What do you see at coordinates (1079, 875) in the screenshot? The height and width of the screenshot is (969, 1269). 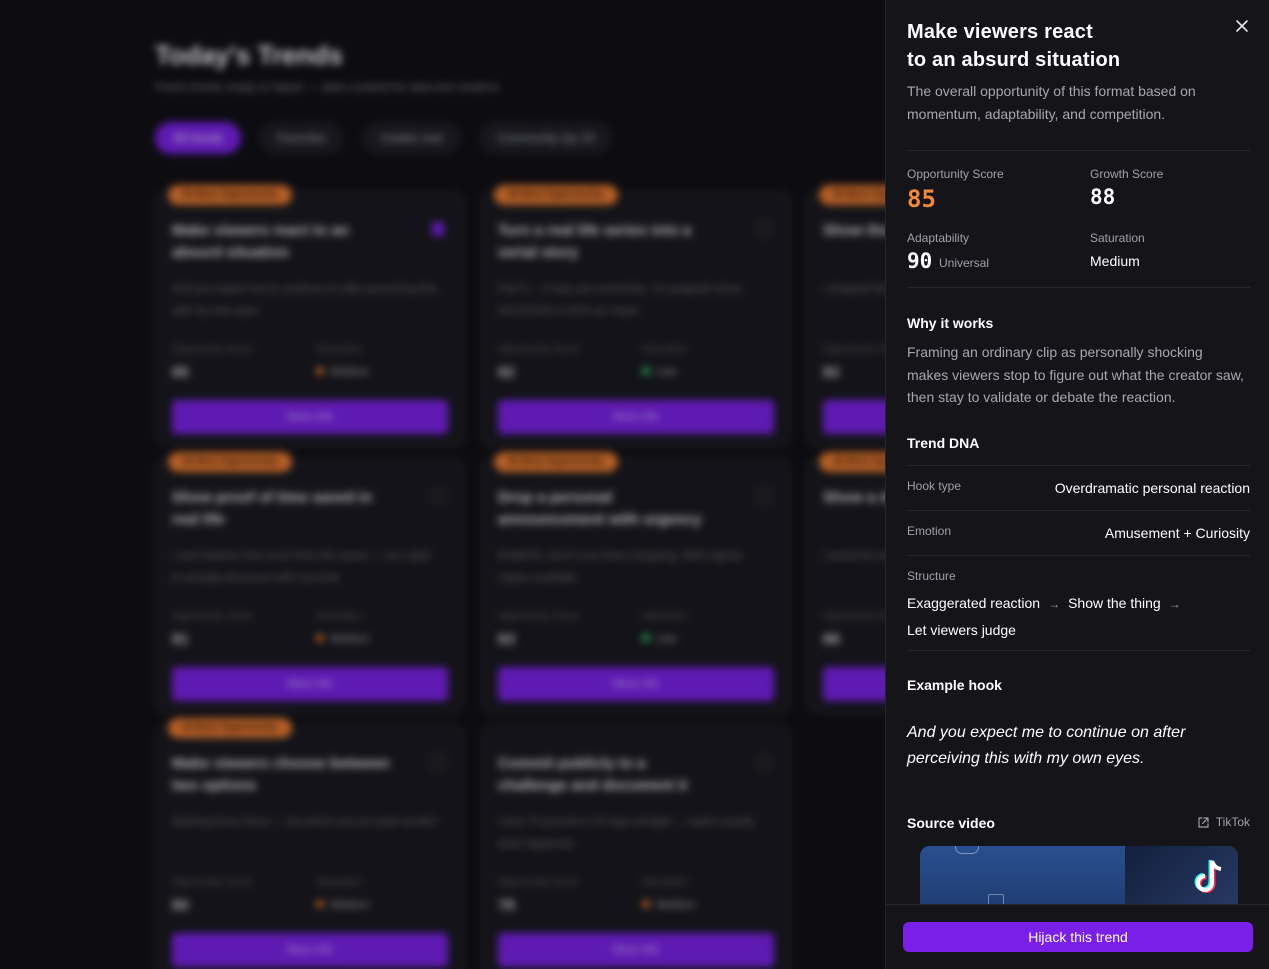 I see `source-video-thumbnail` at bounding box center [1079, 875].